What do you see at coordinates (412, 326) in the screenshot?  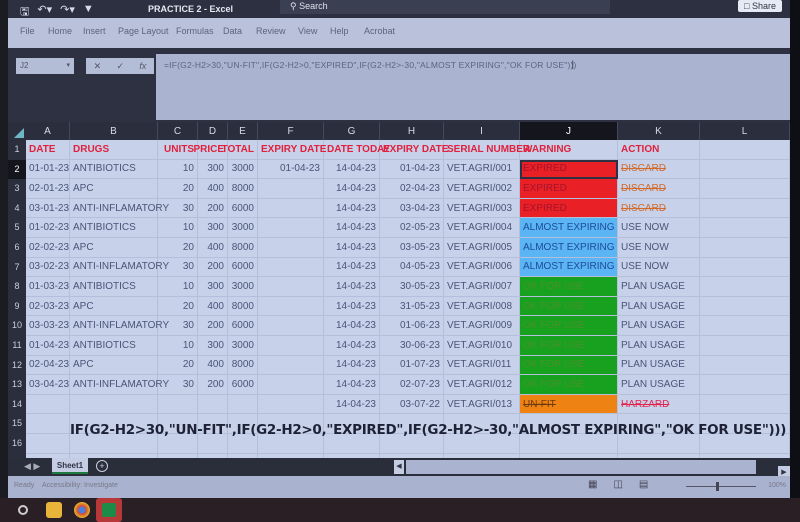 I see `cell: 01-06-23` at bounding box center [412, 326].